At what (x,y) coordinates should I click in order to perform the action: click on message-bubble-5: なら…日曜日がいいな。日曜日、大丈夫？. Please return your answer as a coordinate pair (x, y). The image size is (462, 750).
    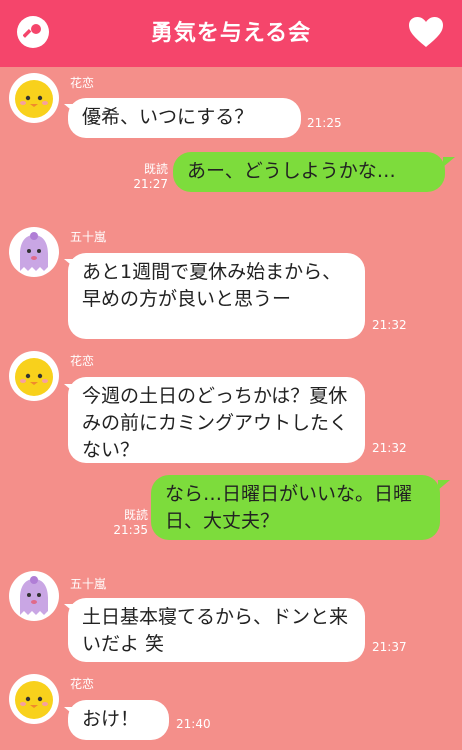
    Looking at the image, I should click on (295, 507).